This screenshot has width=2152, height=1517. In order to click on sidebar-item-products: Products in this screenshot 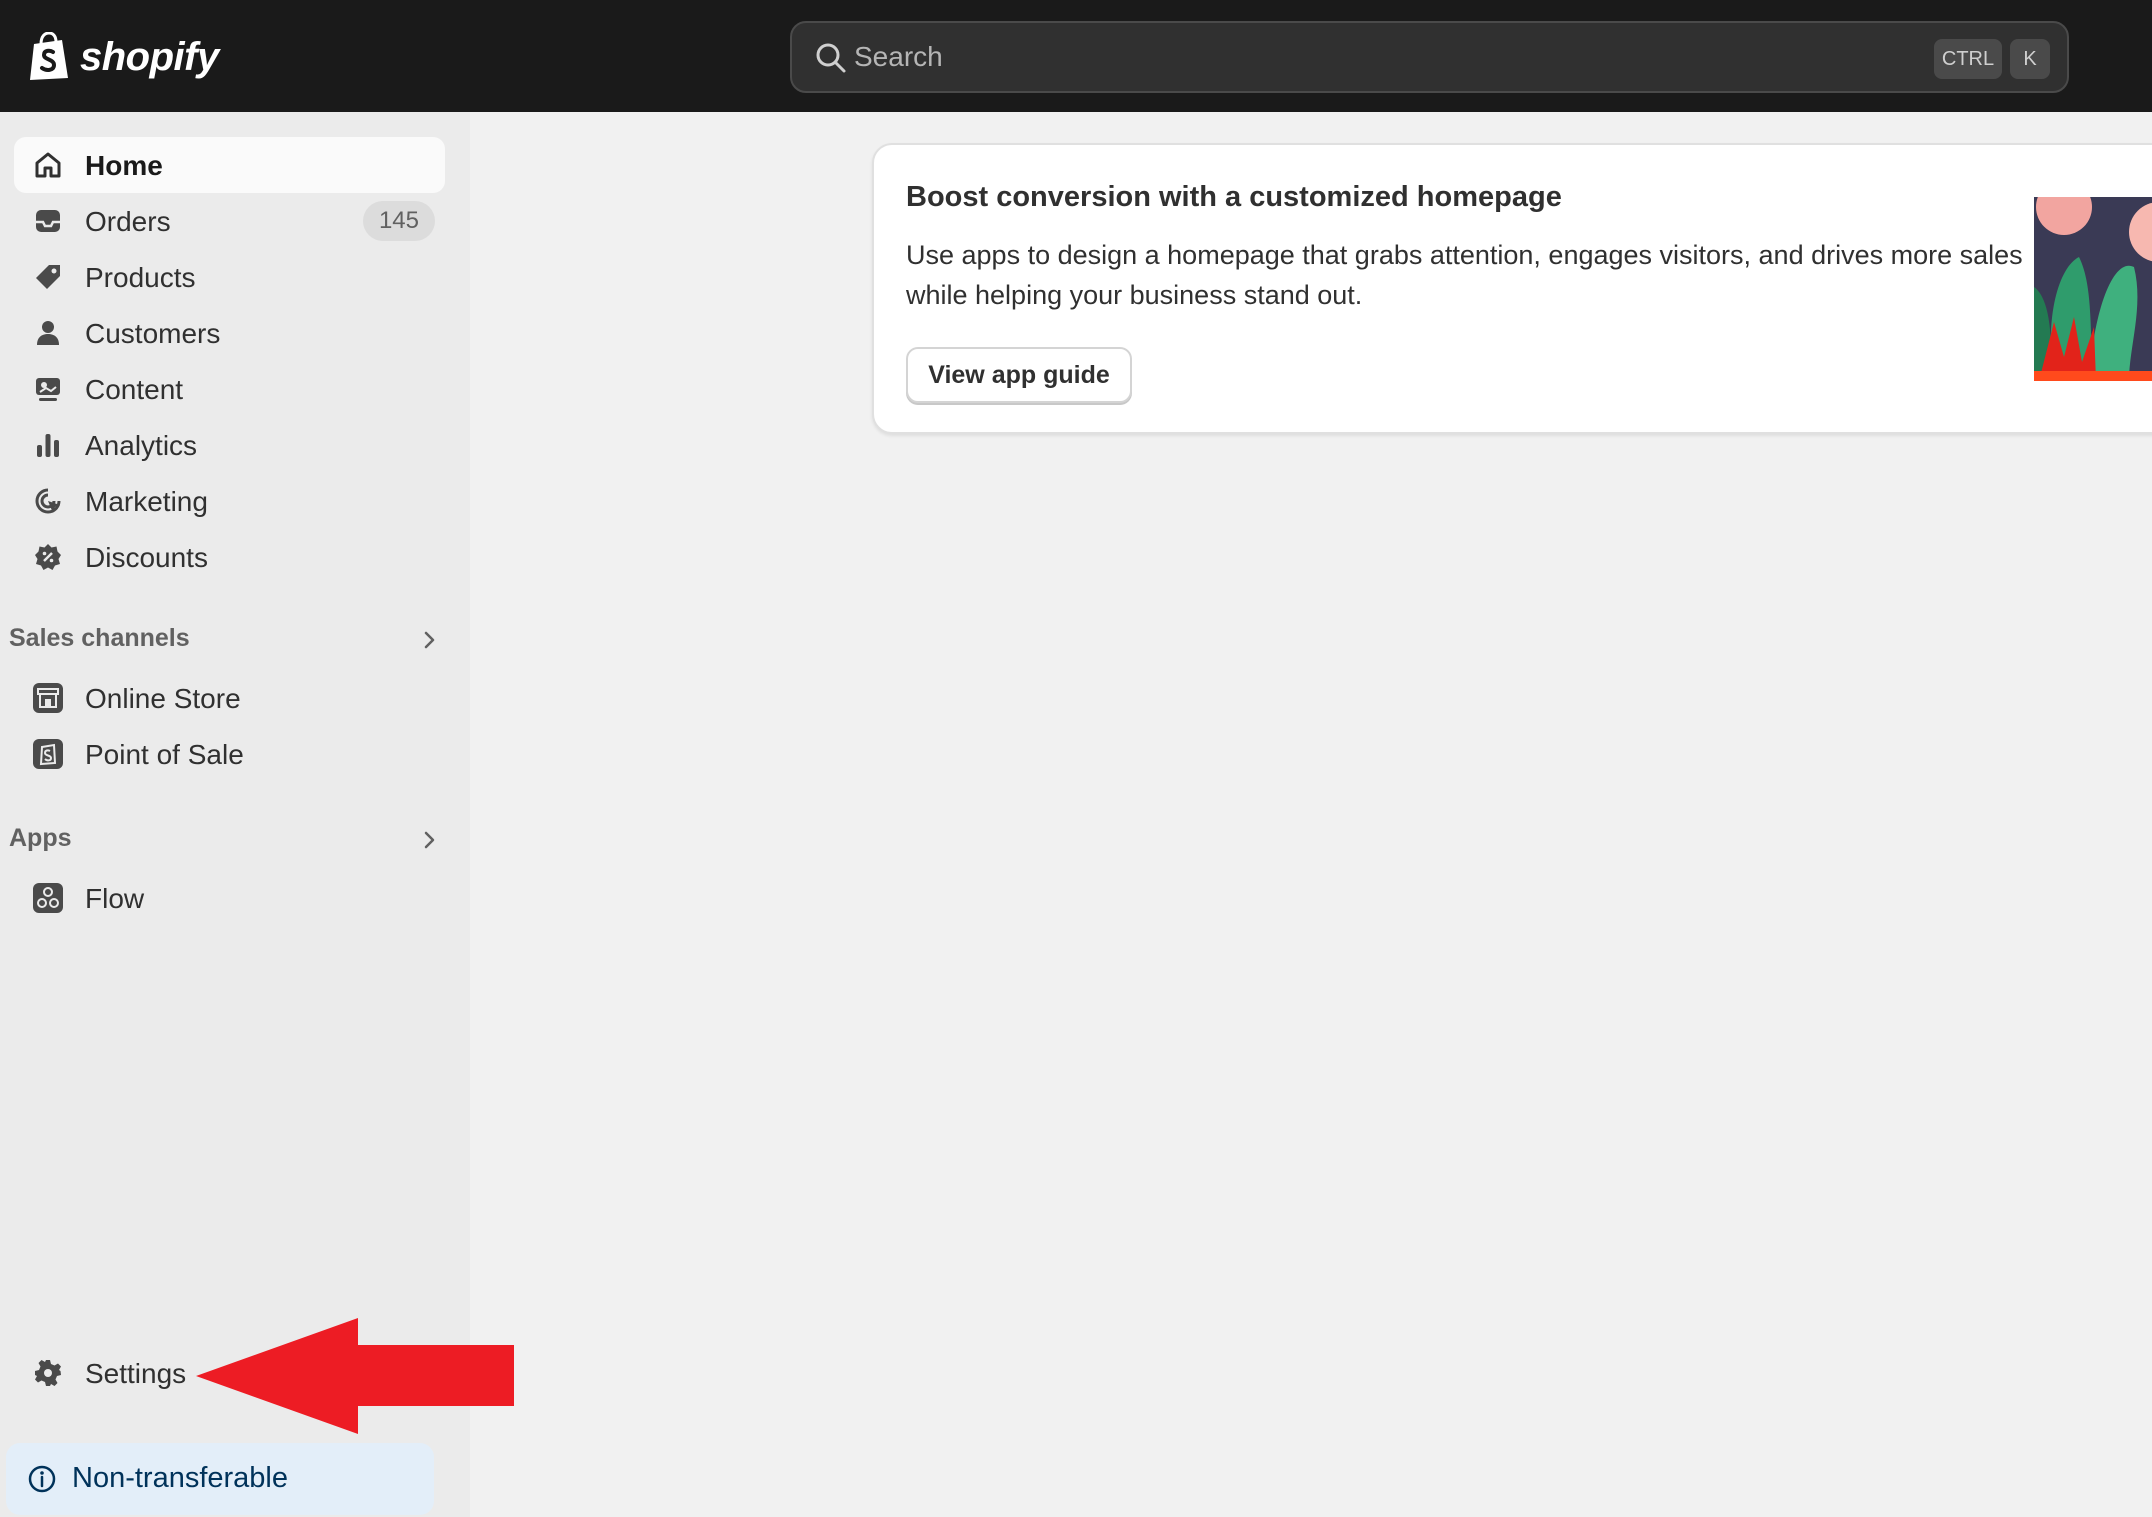, I will do `click(229, 277)`.